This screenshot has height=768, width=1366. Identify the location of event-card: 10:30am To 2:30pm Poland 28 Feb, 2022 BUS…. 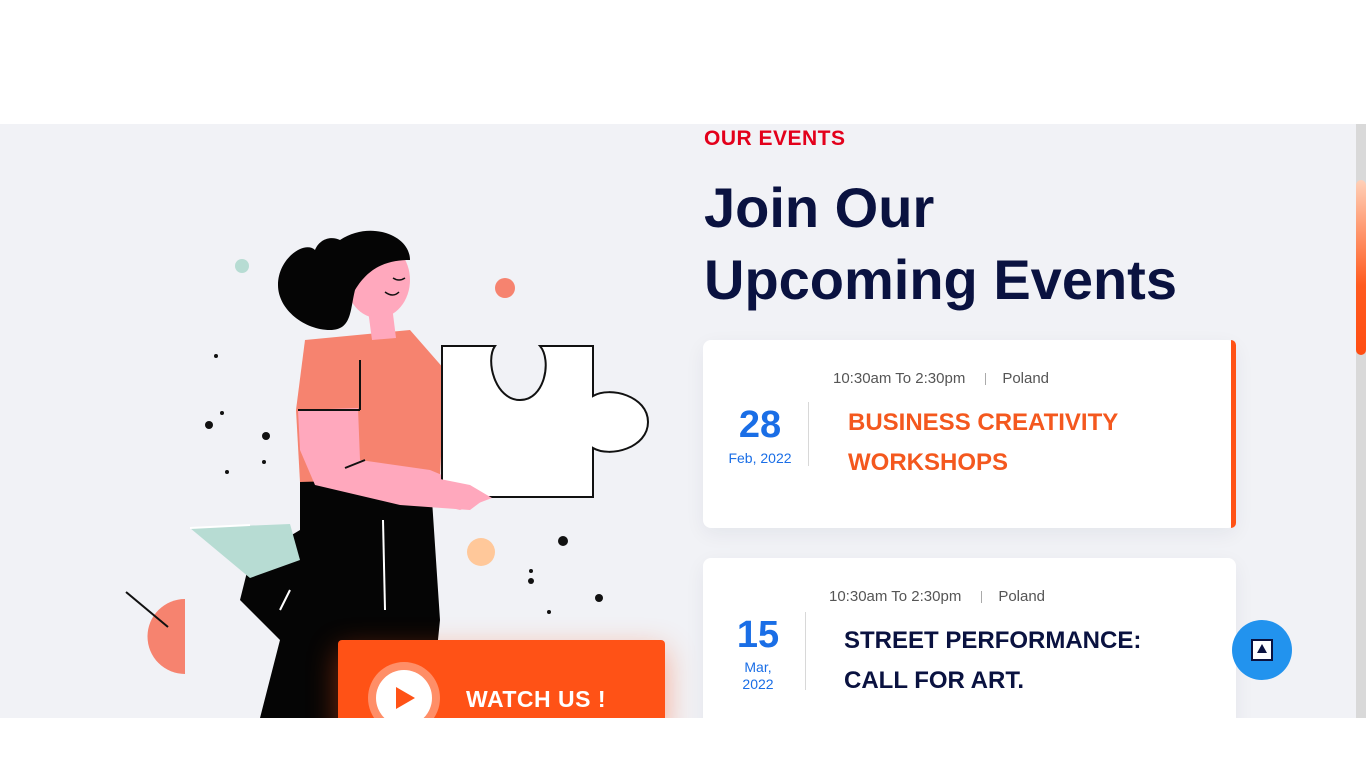
(969, 434).